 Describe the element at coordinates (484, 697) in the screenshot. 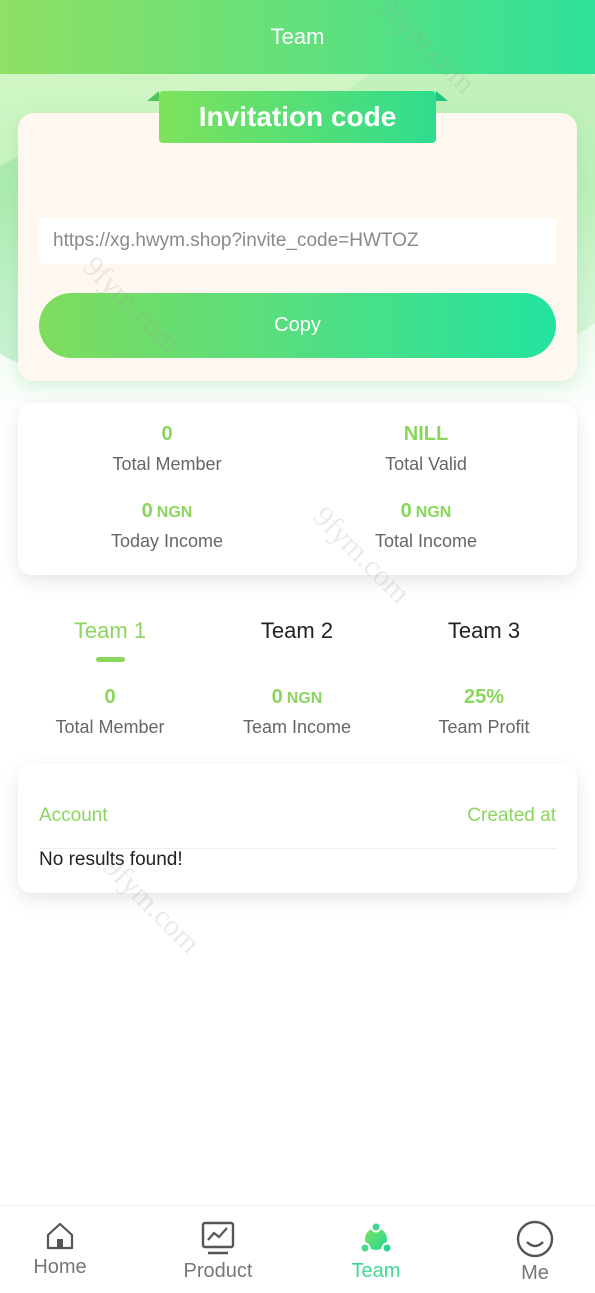

I see `stat-value: 25%` at that location.